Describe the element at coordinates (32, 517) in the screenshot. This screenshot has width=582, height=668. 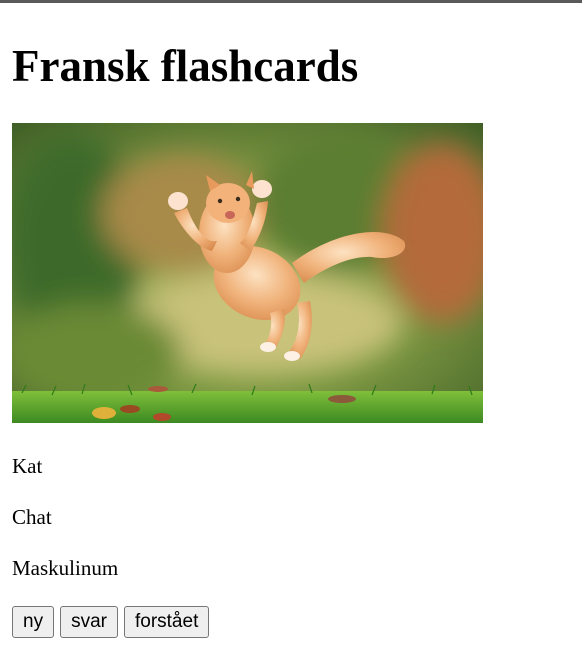
I see `card-french-word: Chat` at that location.